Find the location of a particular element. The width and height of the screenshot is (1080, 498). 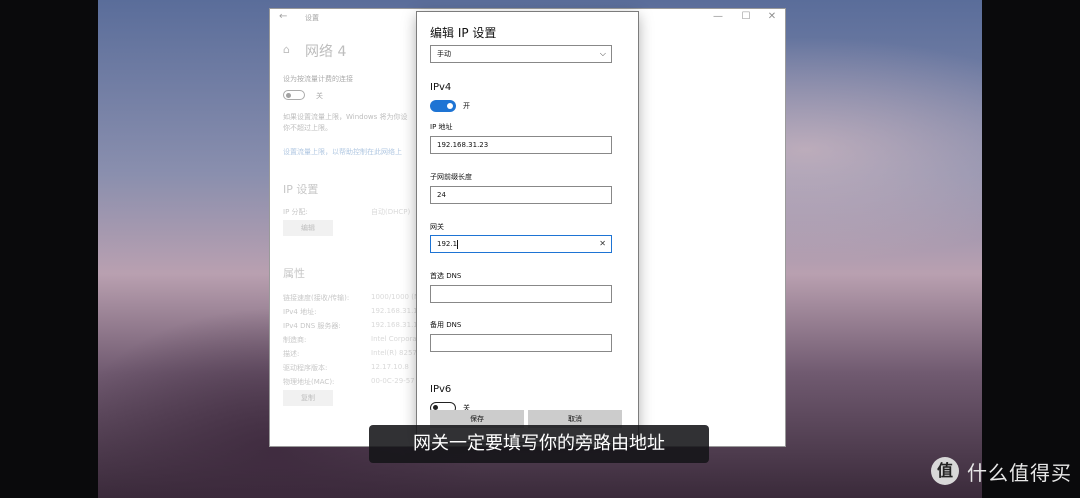

ip-address-input: 192.168.31.23 is located at coordinates (521, 145).